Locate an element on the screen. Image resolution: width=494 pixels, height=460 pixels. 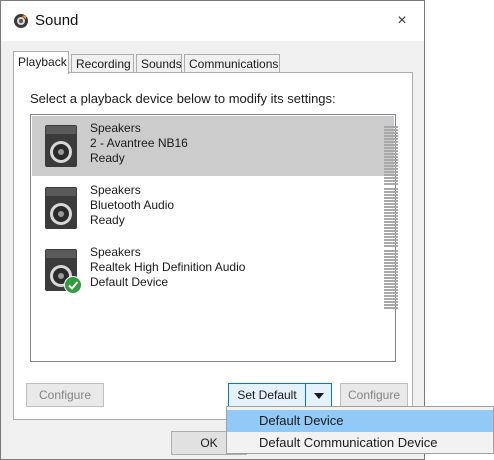
set-default-button: Set Default is located at coordinates (267, 395).